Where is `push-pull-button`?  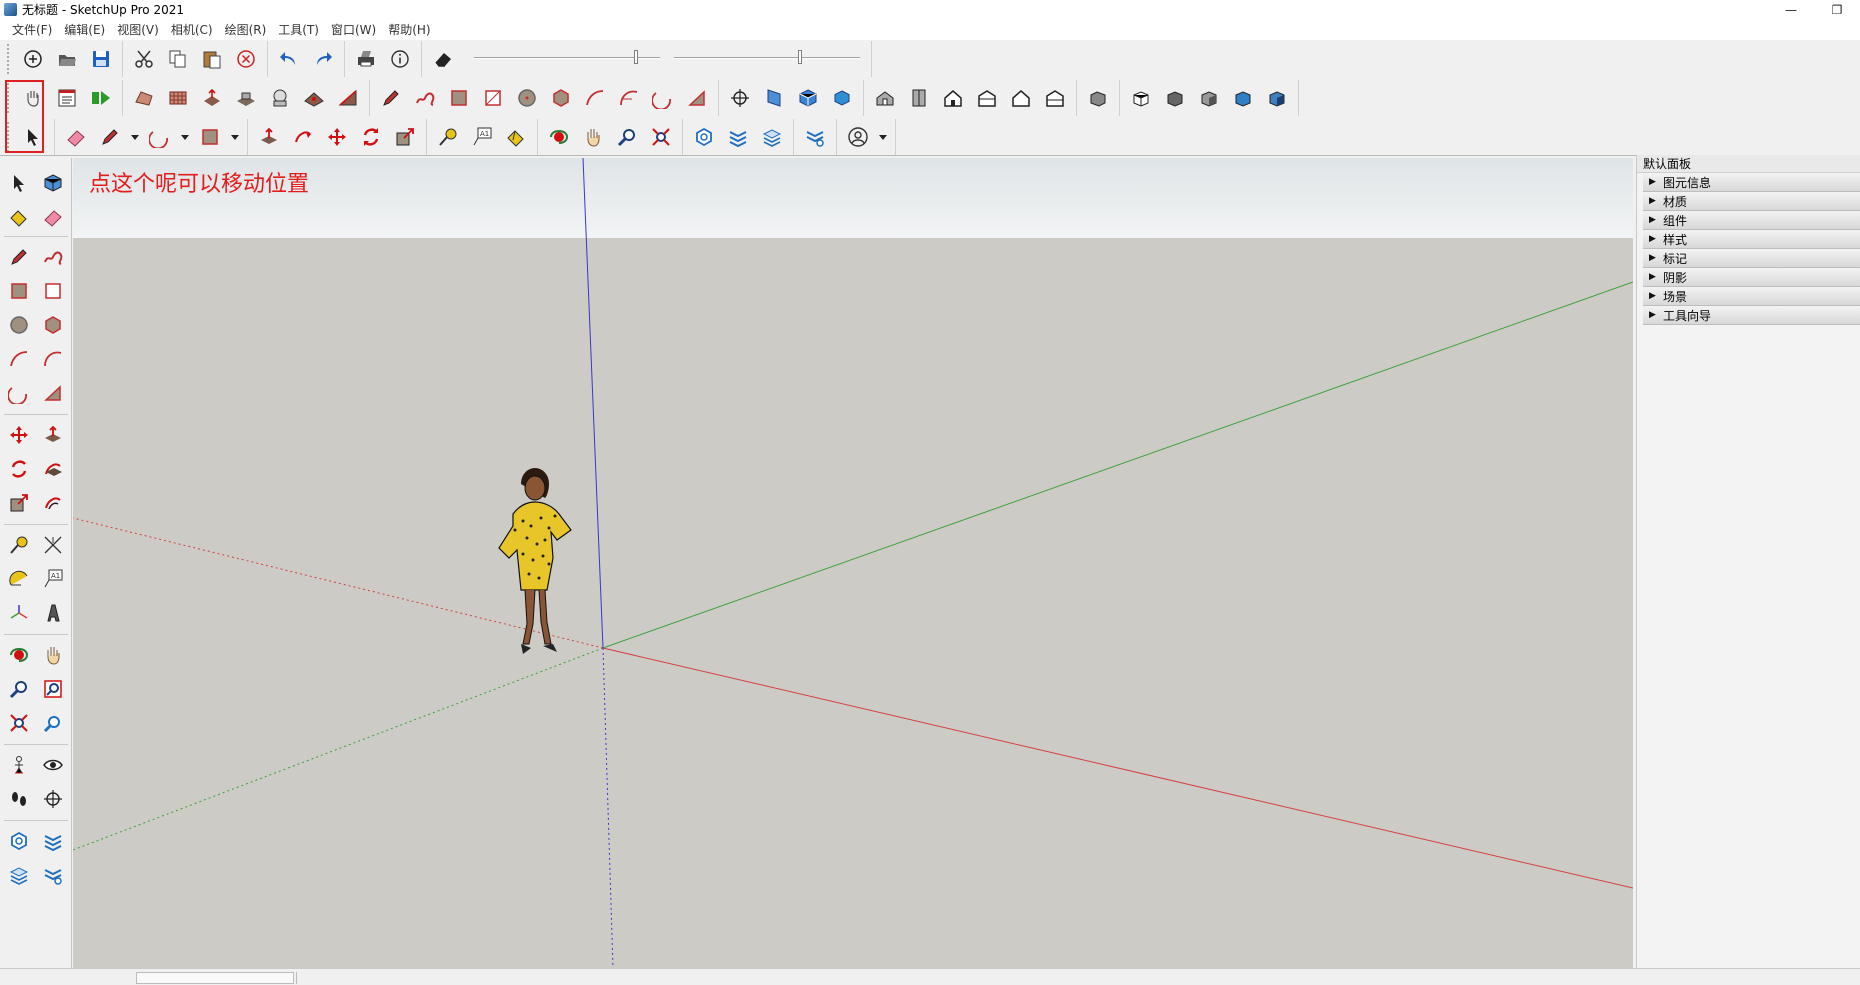 push-pull-button is located at coordinates (269, 137).